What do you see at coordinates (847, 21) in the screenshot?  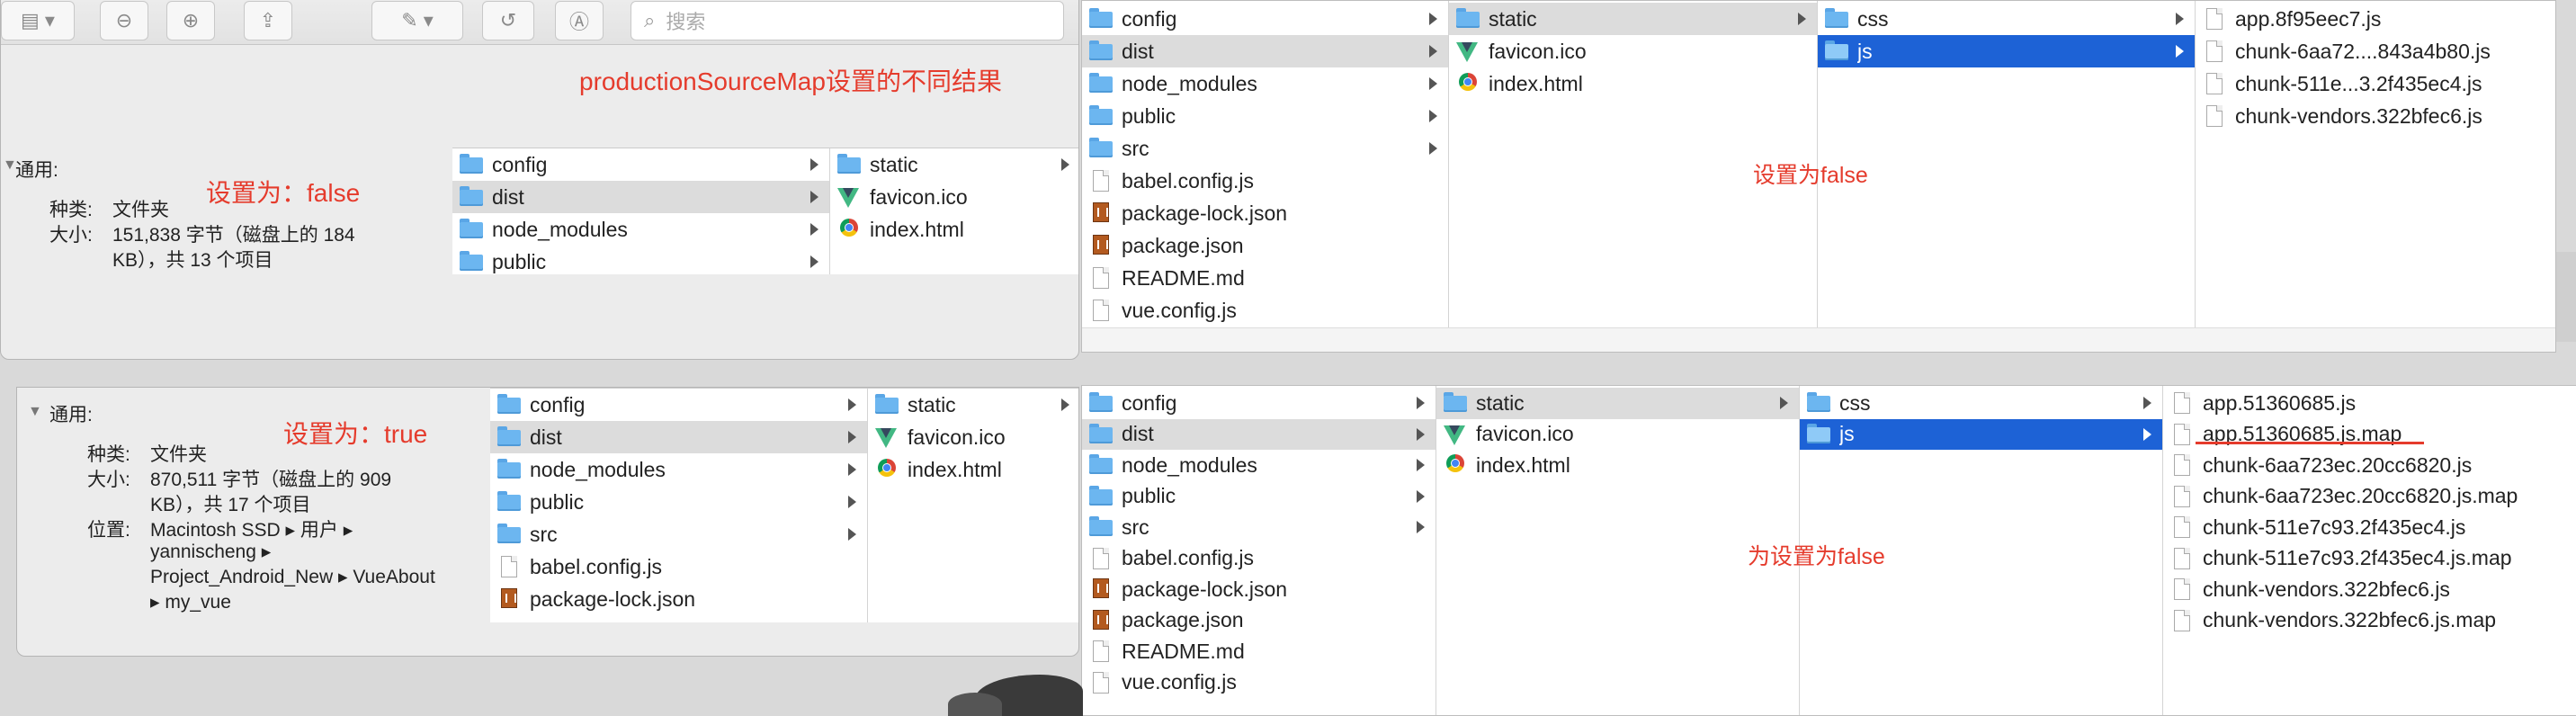 I see `search-input: ⌕ 搜索` at bounding box center [847, 21].